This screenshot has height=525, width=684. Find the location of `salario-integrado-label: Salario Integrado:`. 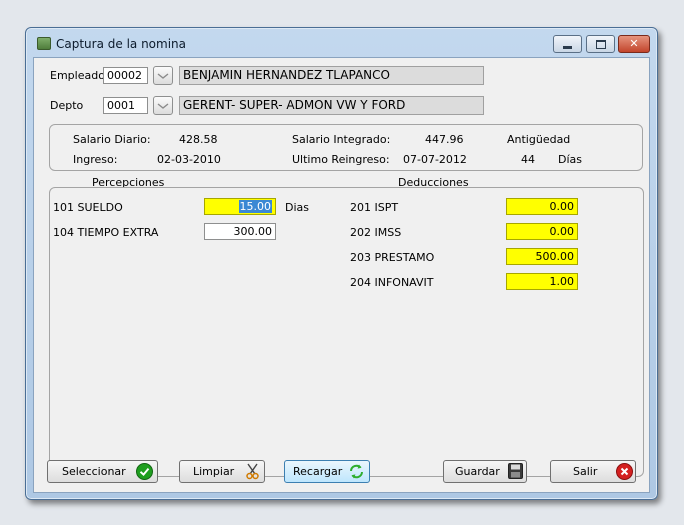

salario-integrado-label: Salario Integrado: is located at coordinates (341, 139).